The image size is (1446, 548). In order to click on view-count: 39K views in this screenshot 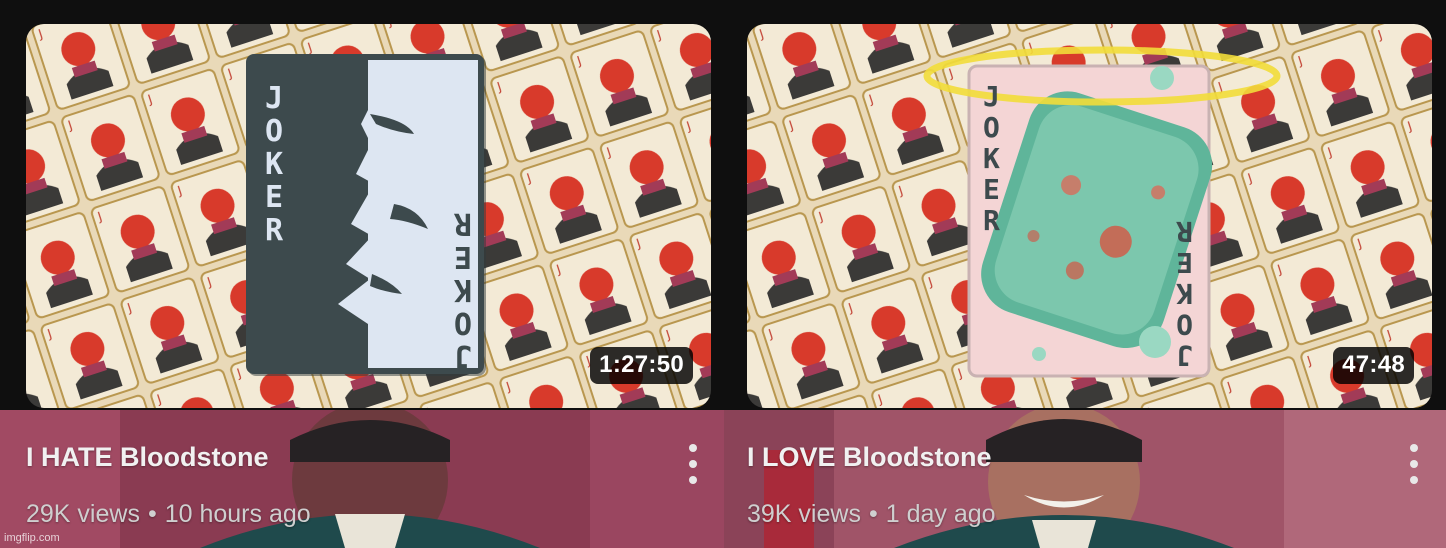, I will do `click(804, 514)`.